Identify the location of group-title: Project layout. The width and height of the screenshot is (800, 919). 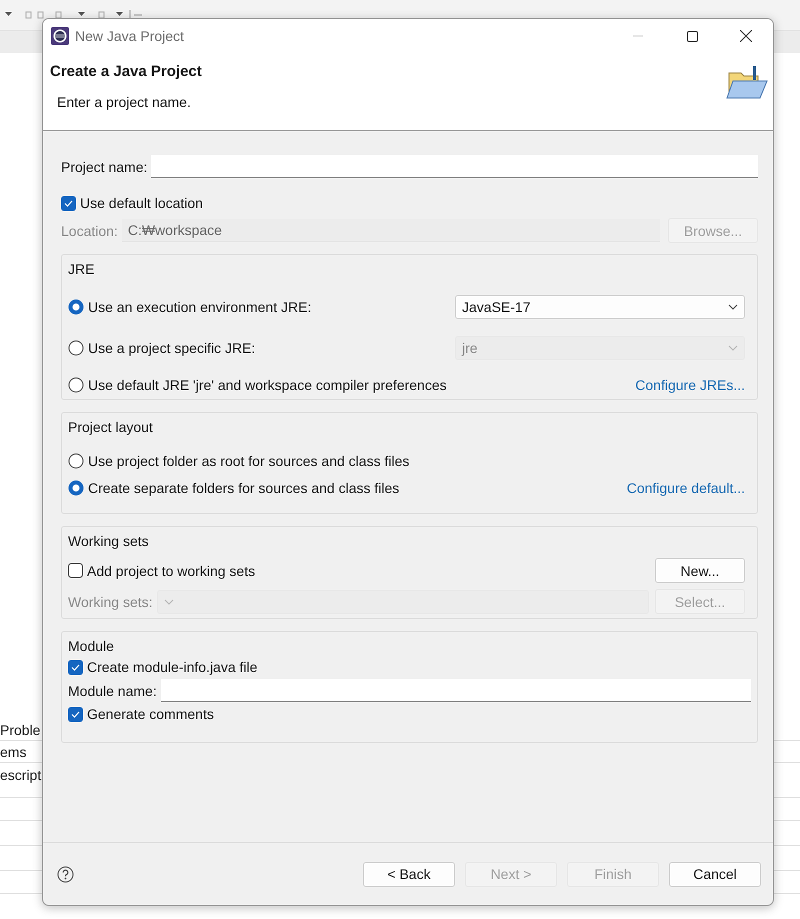
(110, 427).